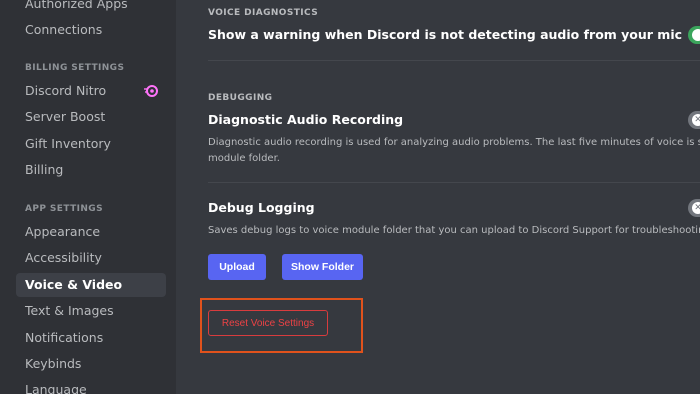 The width and height of the screenshot is (700, 394). I want to click on sidebar-item-authorized-apps: Authorized Apps, so click(91, 8).